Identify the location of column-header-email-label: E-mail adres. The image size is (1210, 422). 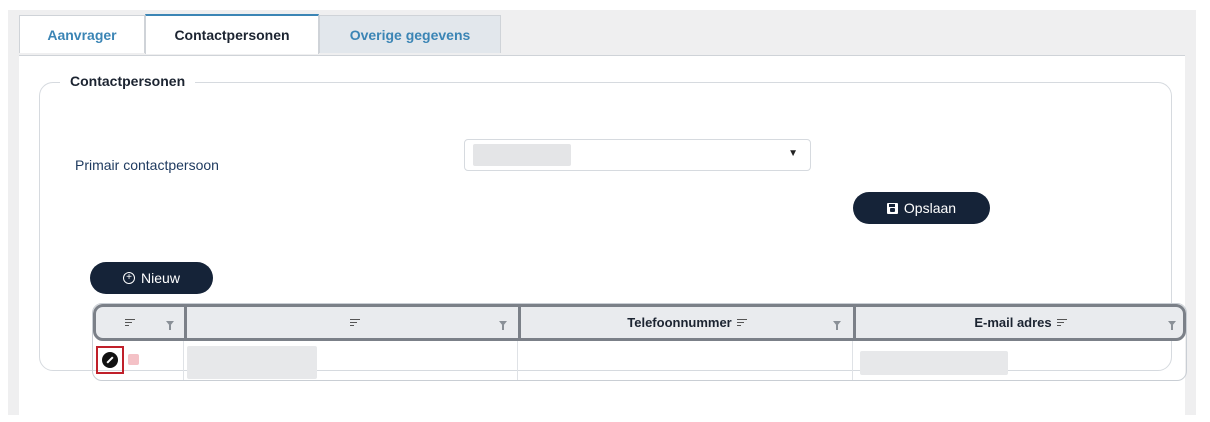
(1013, 322).